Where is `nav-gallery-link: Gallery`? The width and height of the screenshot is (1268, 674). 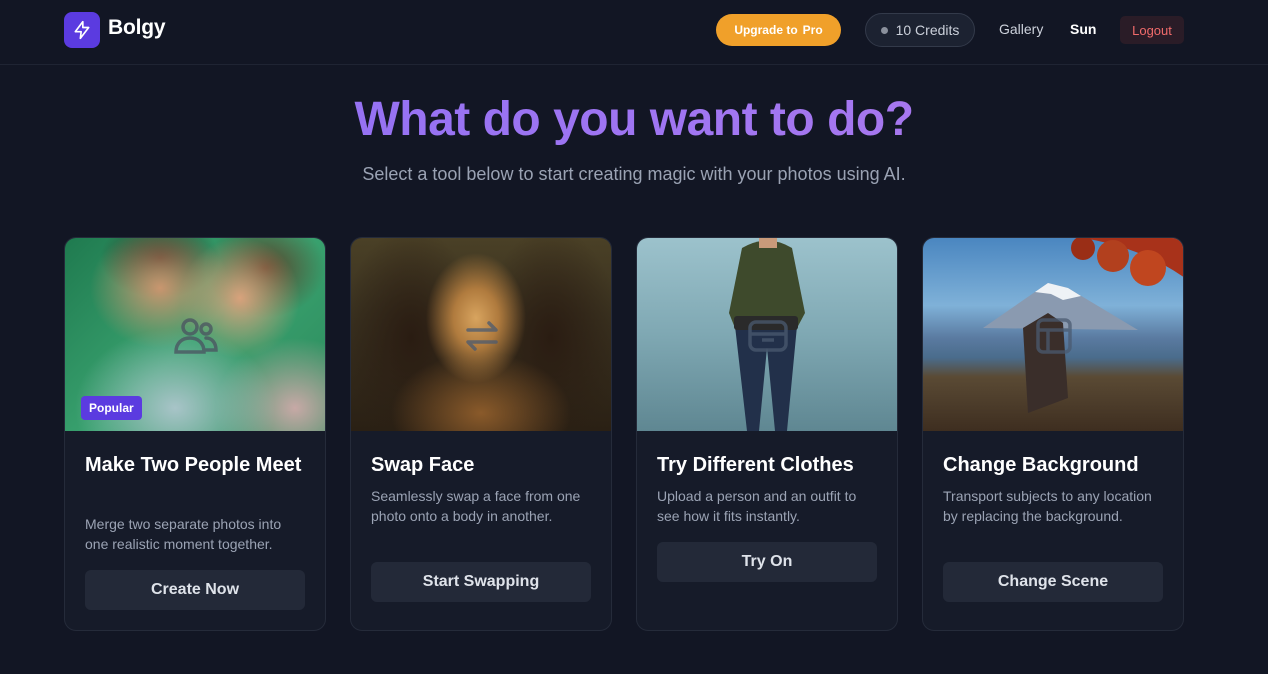
nav-gallery-link: Gallery is located at coordinates (1021, 29).